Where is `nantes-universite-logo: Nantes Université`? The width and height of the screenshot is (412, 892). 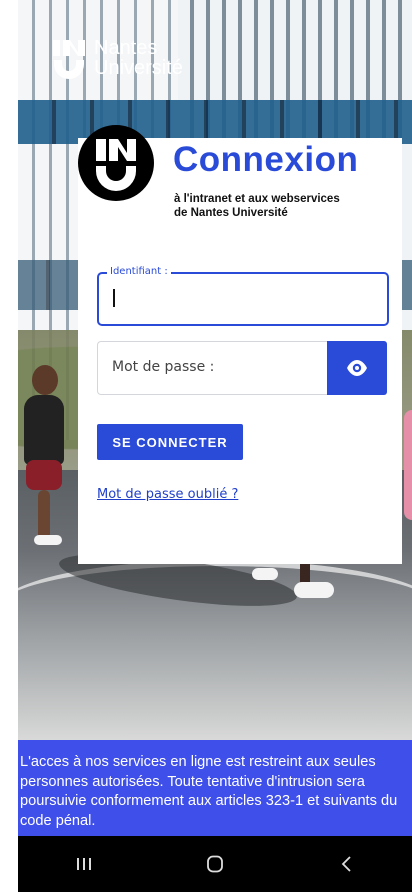
nantes-universite-logo: Nantes Université is located at coordinates (116, 59).